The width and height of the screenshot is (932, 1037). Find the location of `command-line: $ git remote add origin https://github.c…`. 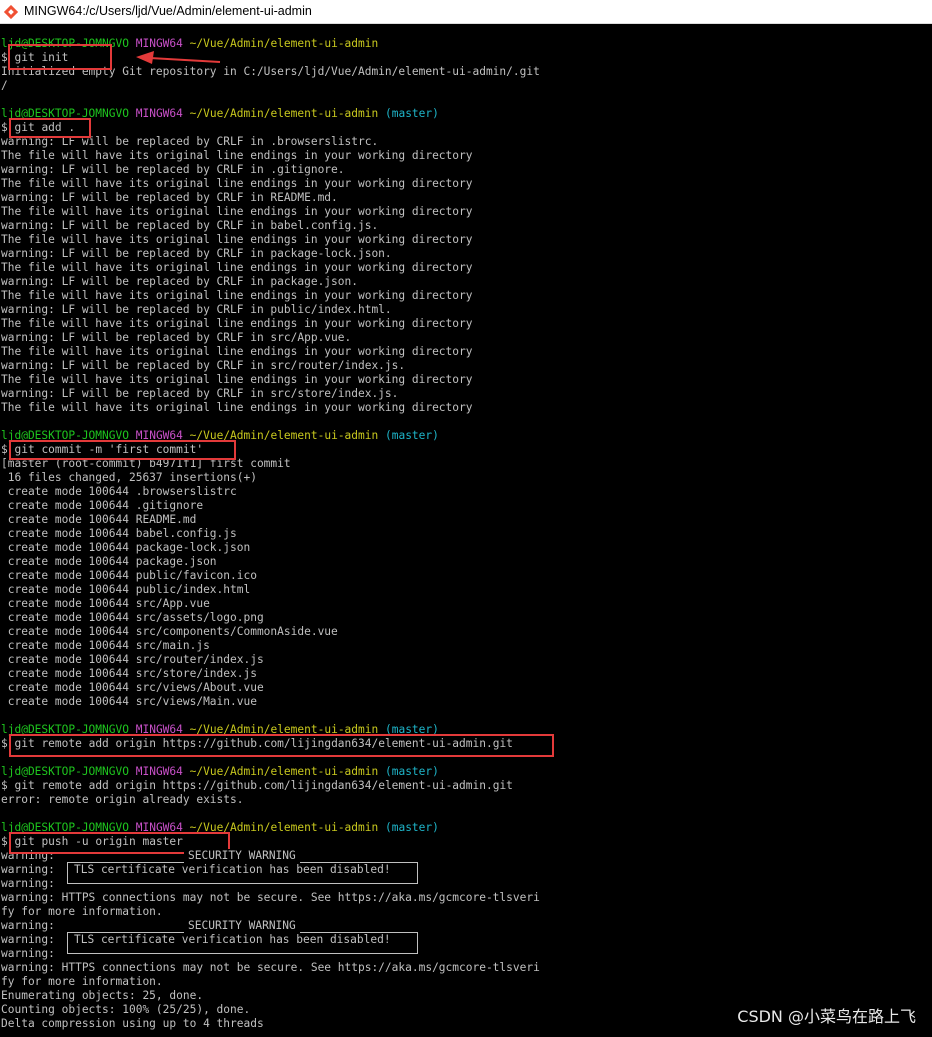

command-line: $ git remote add origin https://github.c… is located at coordinates (466, 786).